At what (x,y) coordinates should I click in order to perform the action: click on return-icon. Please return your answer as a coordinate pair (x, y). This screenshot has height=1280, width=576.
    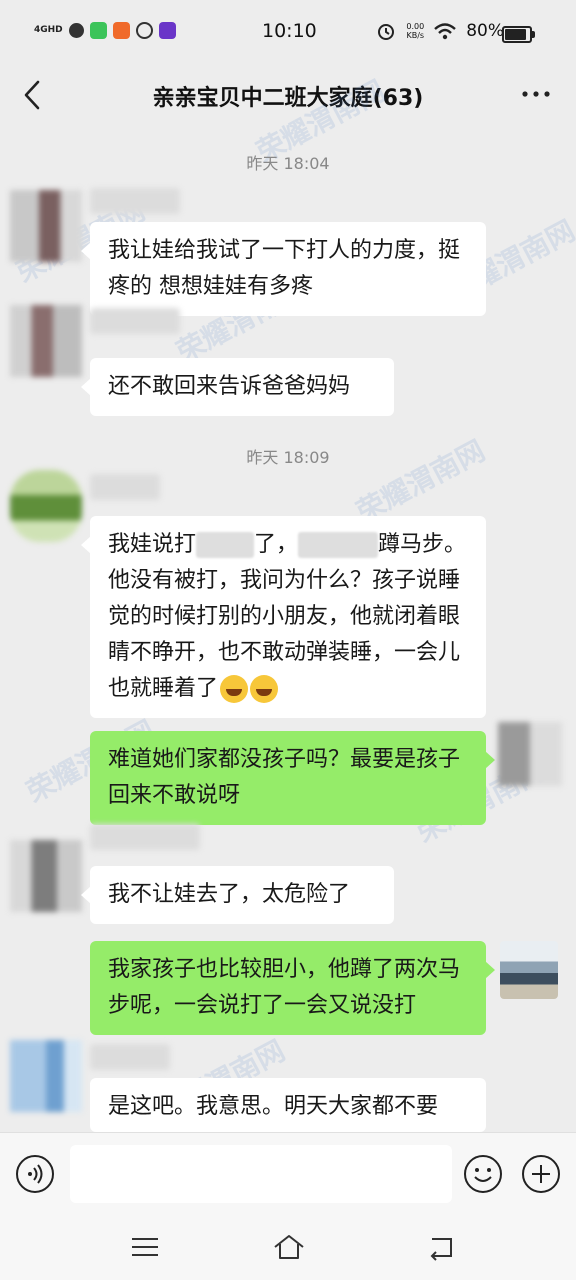
    Looking at the image, I should click on (441, 1247).